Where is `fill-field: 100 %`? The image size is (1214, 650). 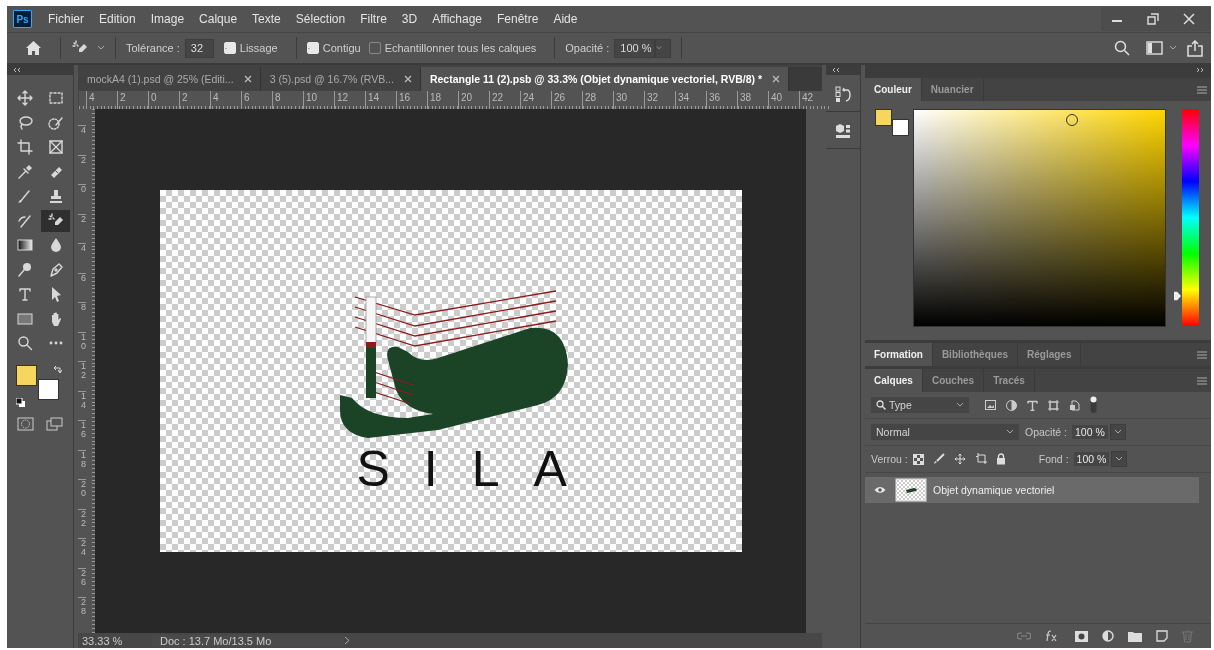
fill-field: 100 % is located at coordinates (1091, 459).